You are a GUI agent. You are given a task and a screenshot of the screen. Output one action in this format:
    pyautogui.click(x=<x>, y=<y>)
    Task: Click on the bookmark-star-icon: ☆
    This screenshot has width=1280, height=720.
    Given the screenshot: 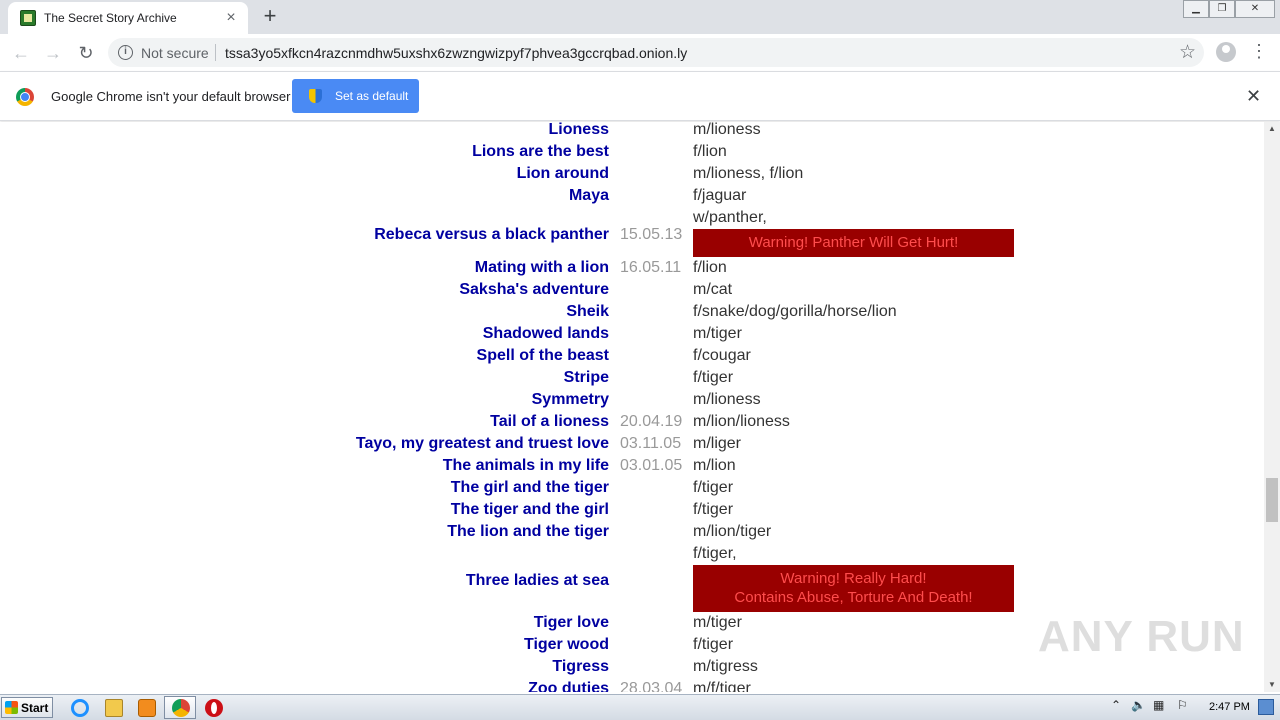 What is the action you would take?
    pyautogui.click(x=1187, y=52)
    